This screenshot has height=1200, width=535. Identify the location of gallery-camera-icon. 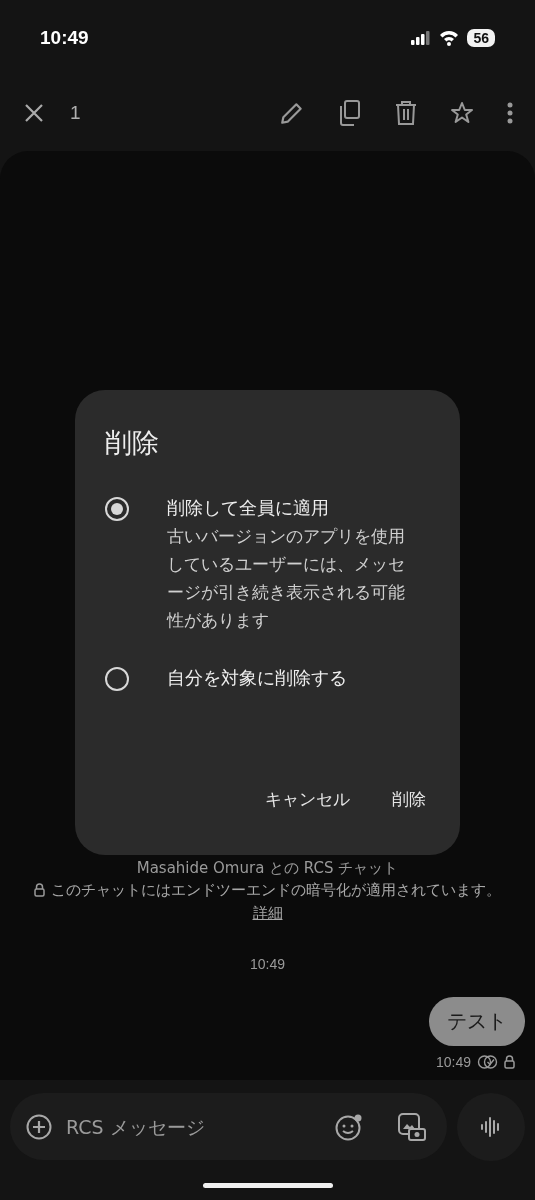
(412, 1126).